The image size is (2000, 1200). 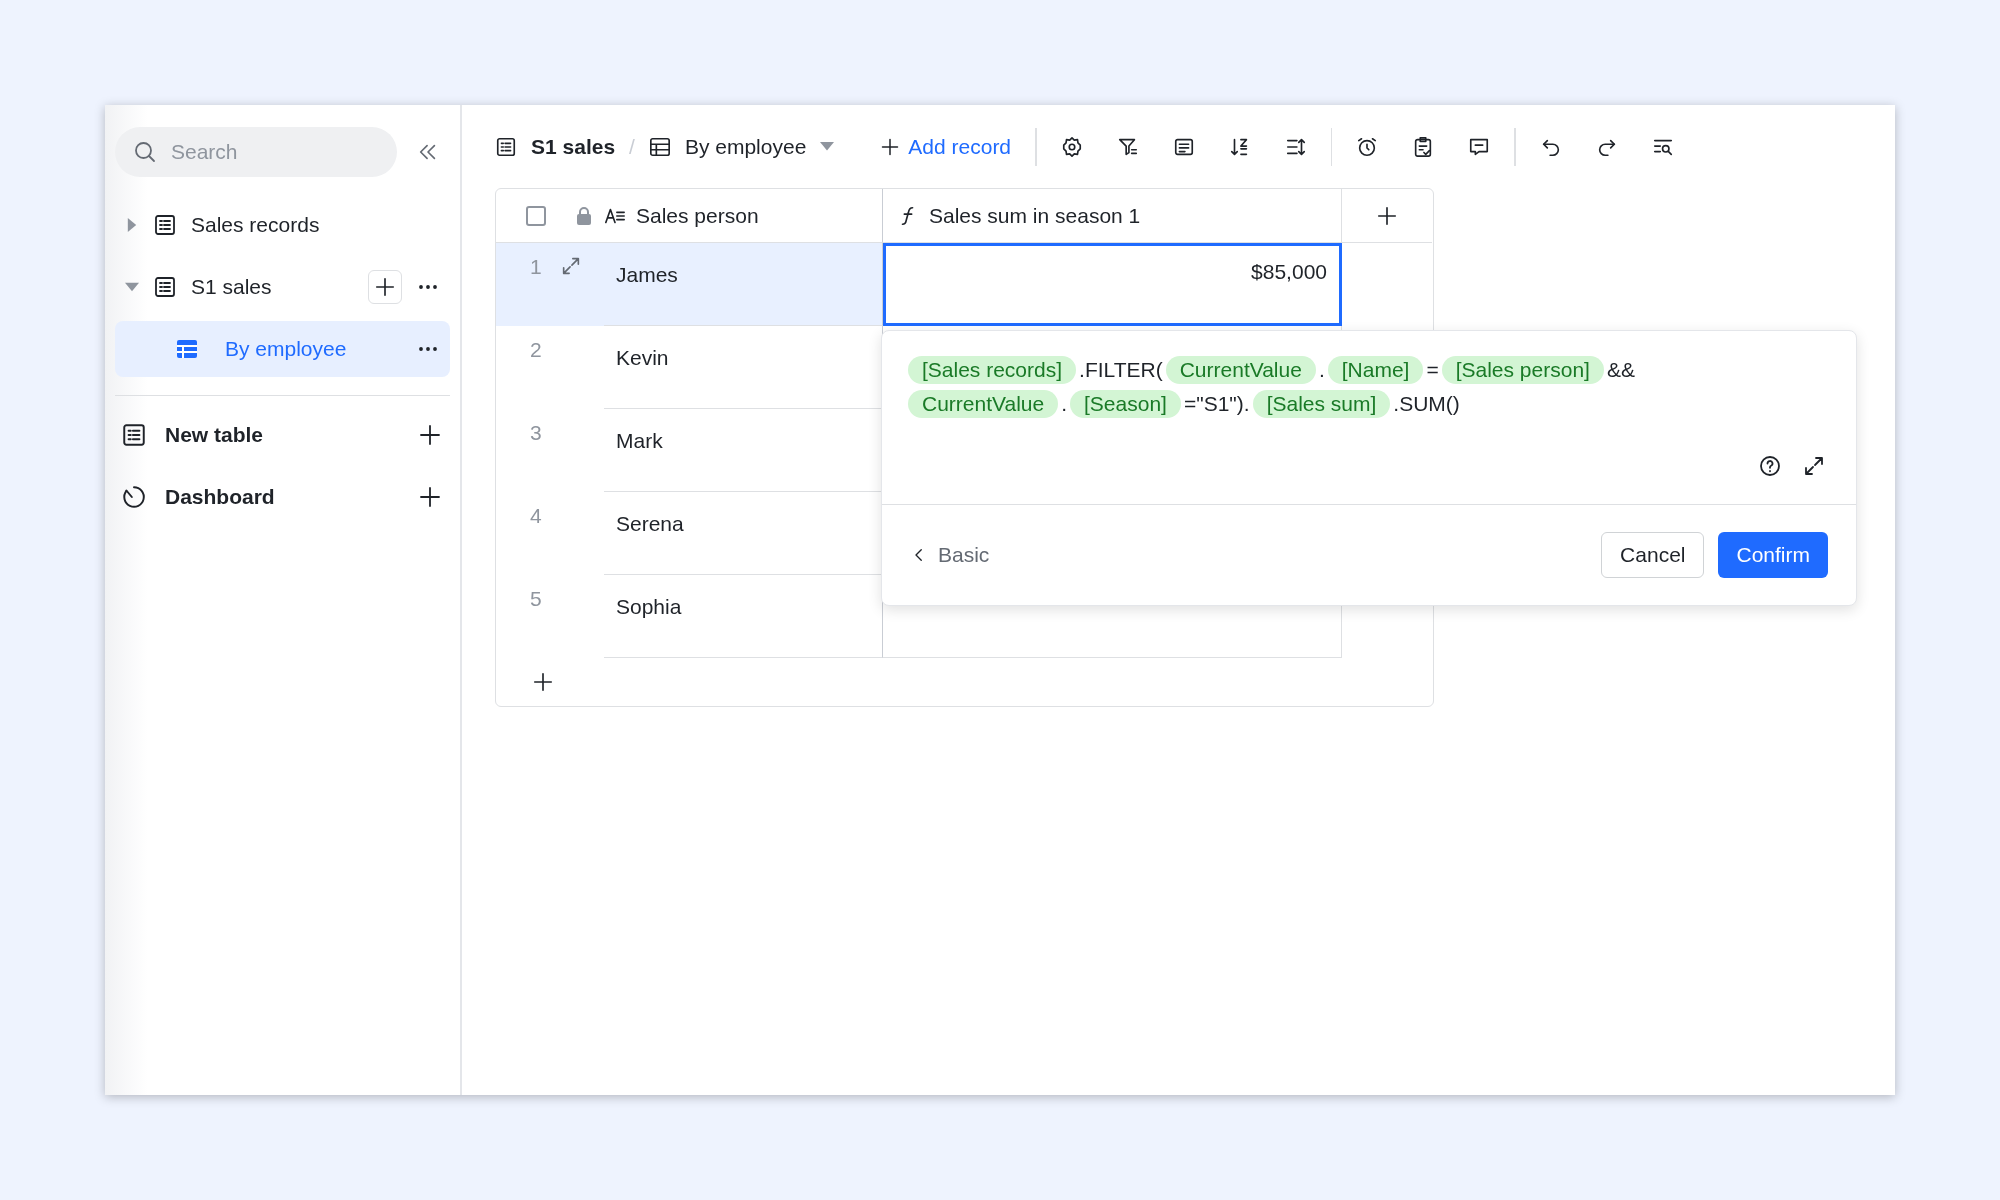 I want to click on cancel-button: Cancel, so click(x=1653, y=555).